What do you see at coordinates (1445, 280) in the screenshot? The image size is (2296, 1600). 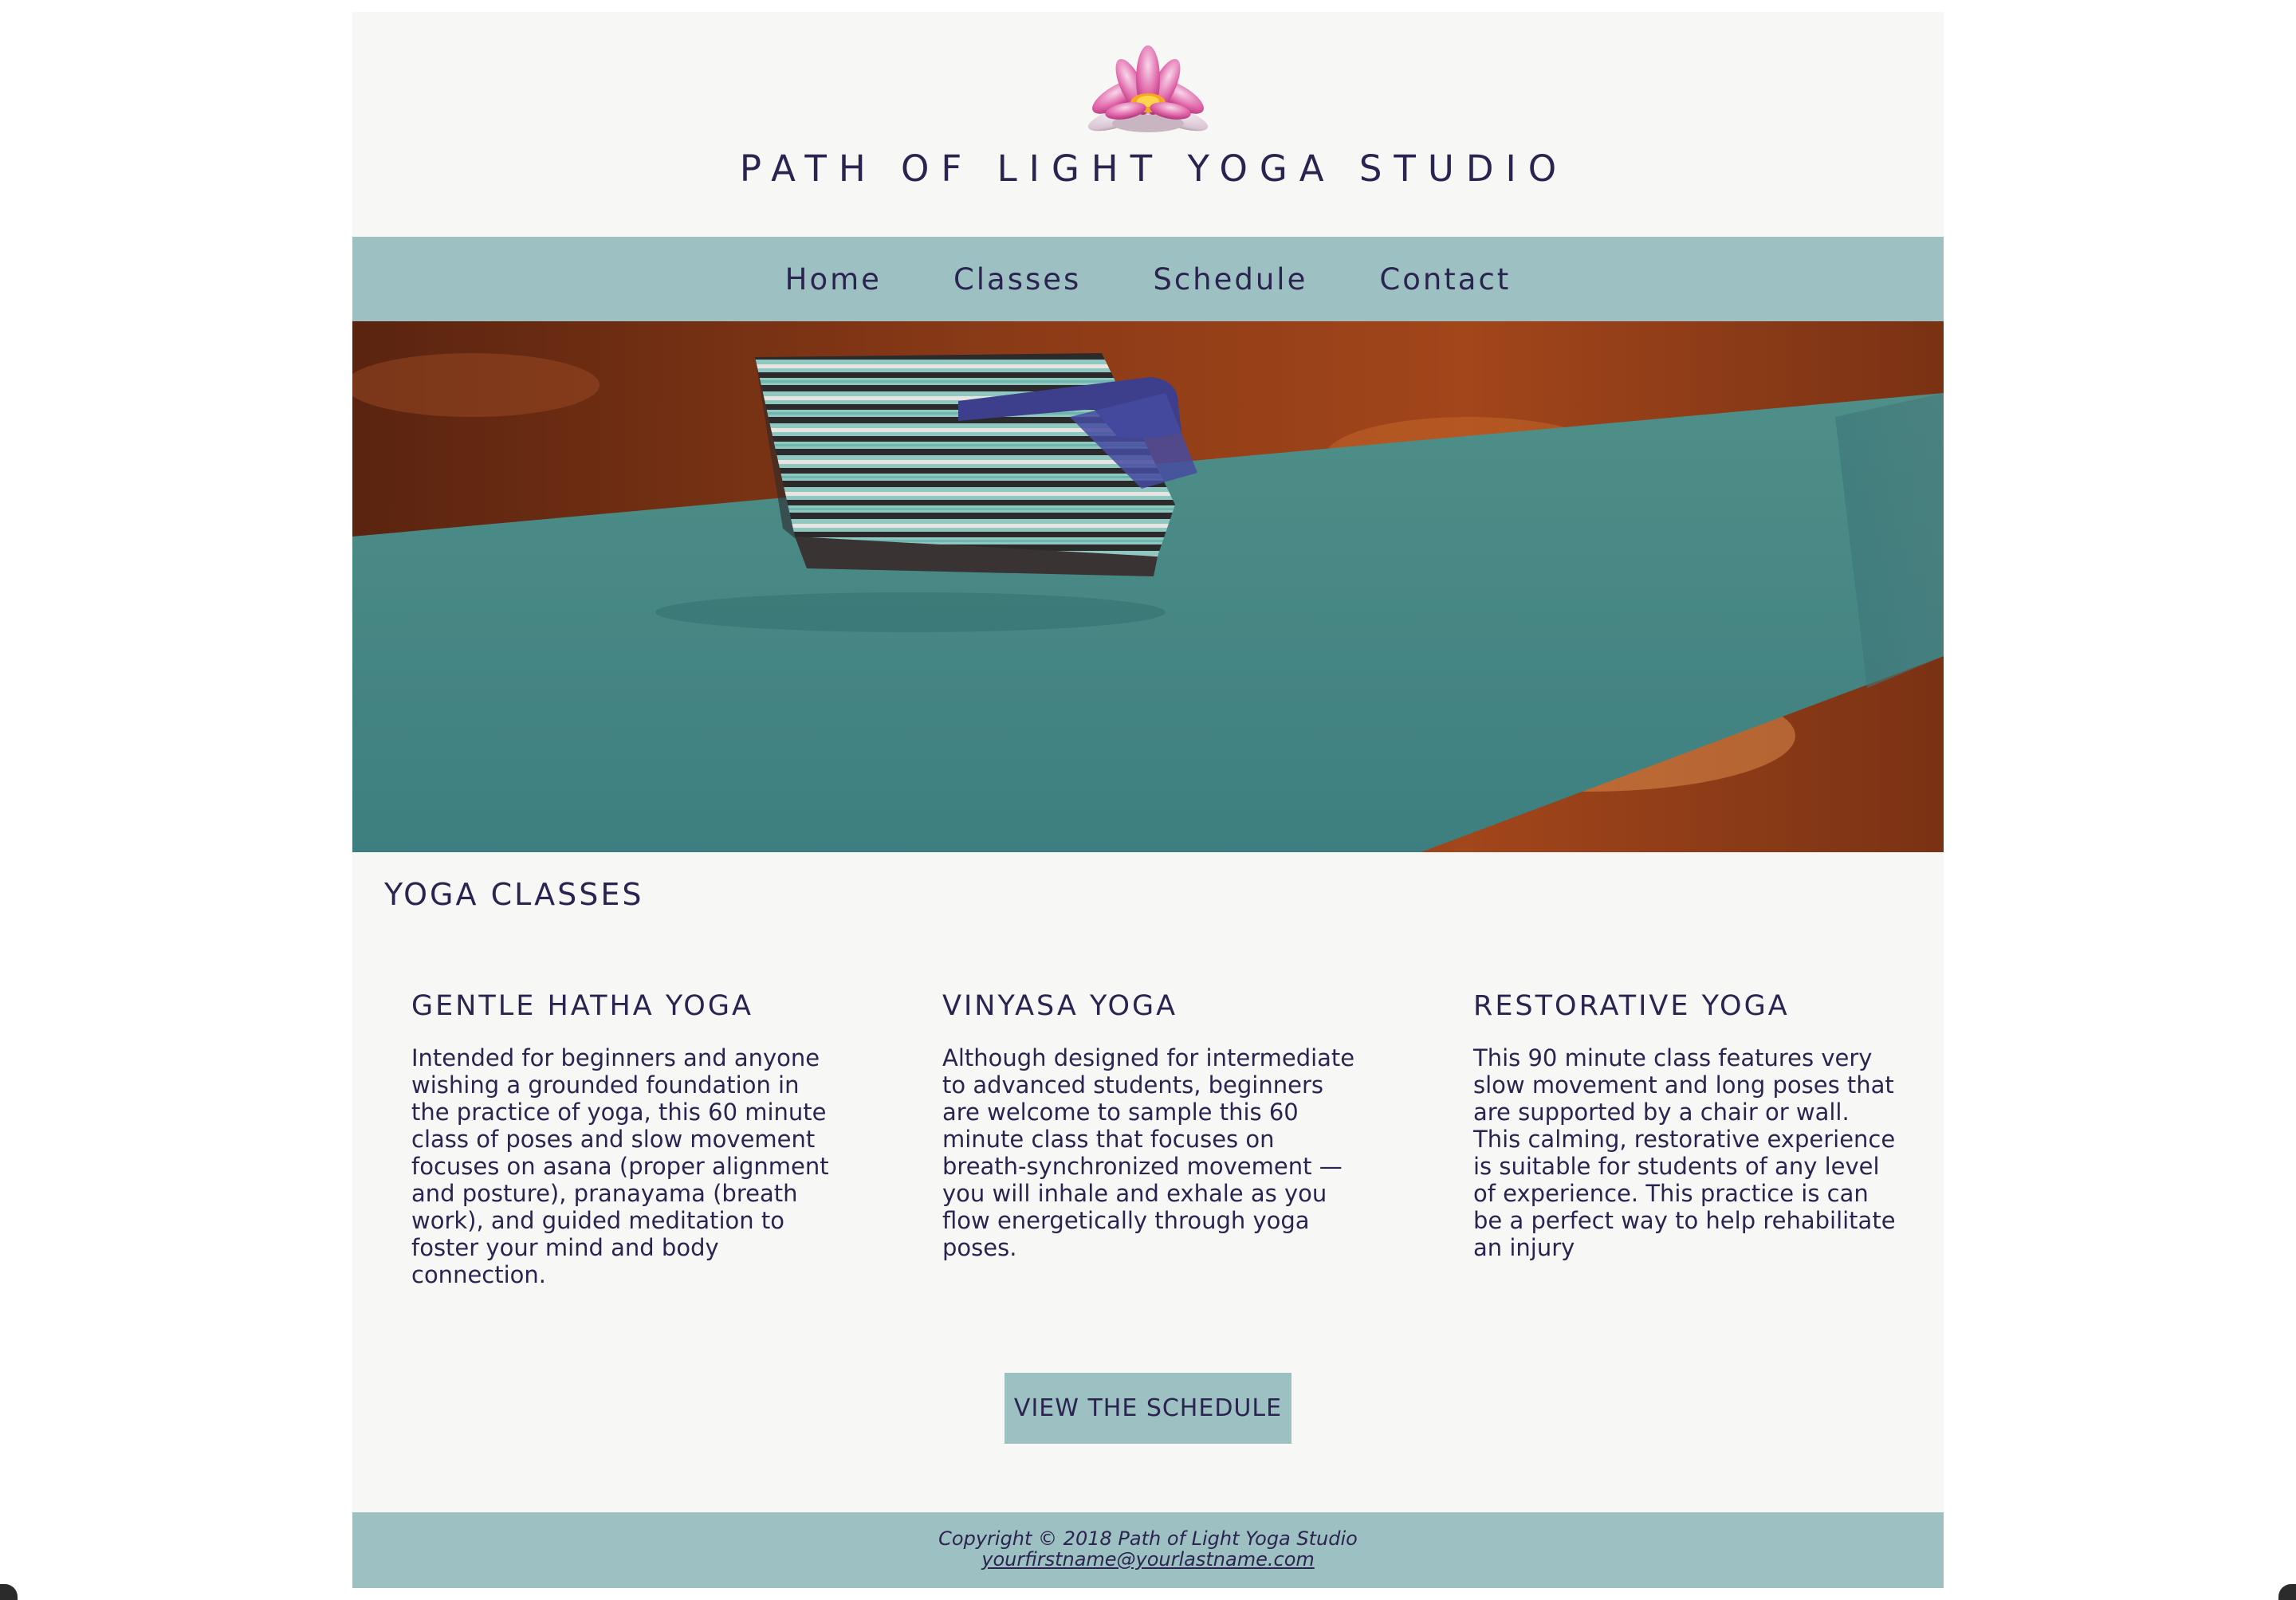 I see `nav-item-contact: Contact` at bounding box center [1445, 280].